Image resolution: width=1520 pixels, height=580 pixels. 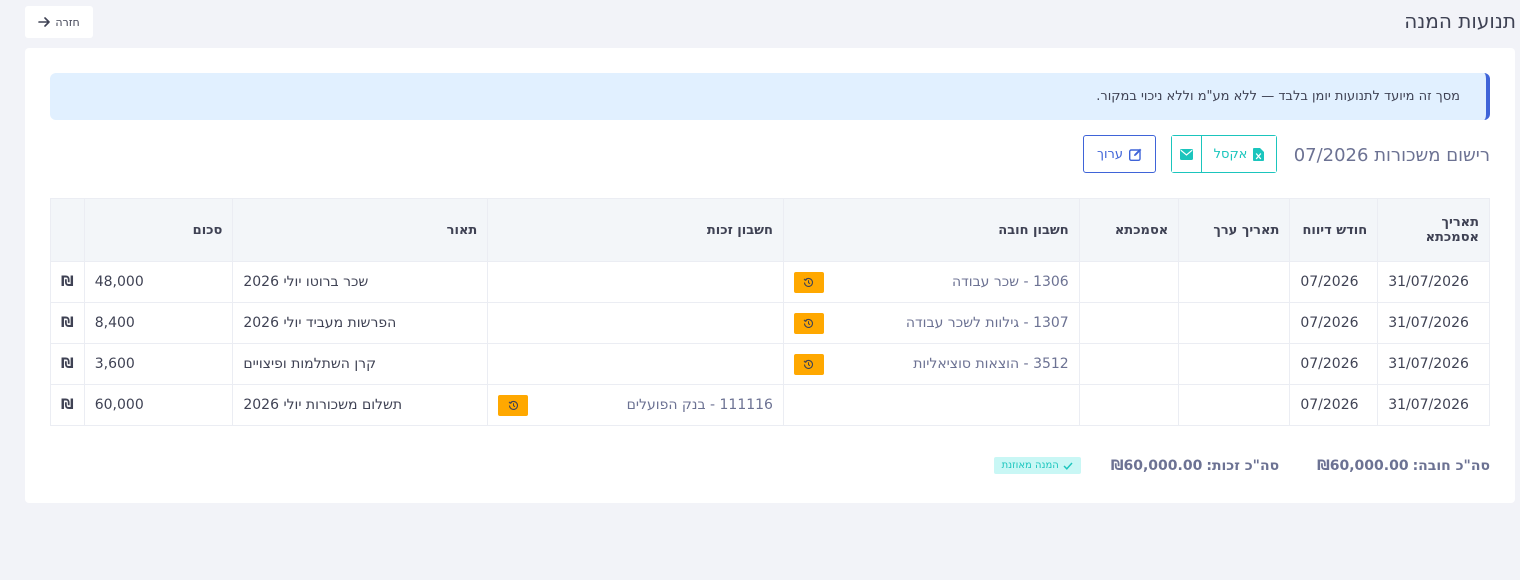 I want to click on credit-total-value: ₪60,000.00, so click(x=1156, y=465).